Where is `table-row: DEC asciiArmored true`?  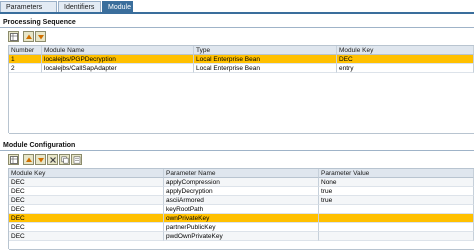 table-row: DEC asciiArmored true is located at coordinates (241, 200).